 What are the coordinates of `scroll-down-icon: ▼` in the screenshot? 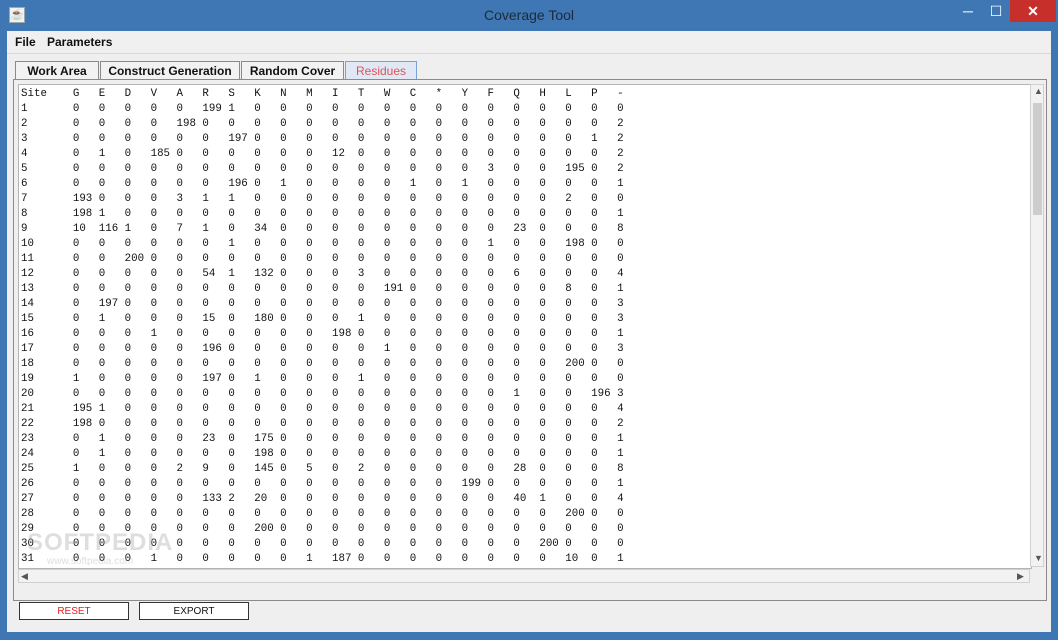 It's located at (1038, 558).